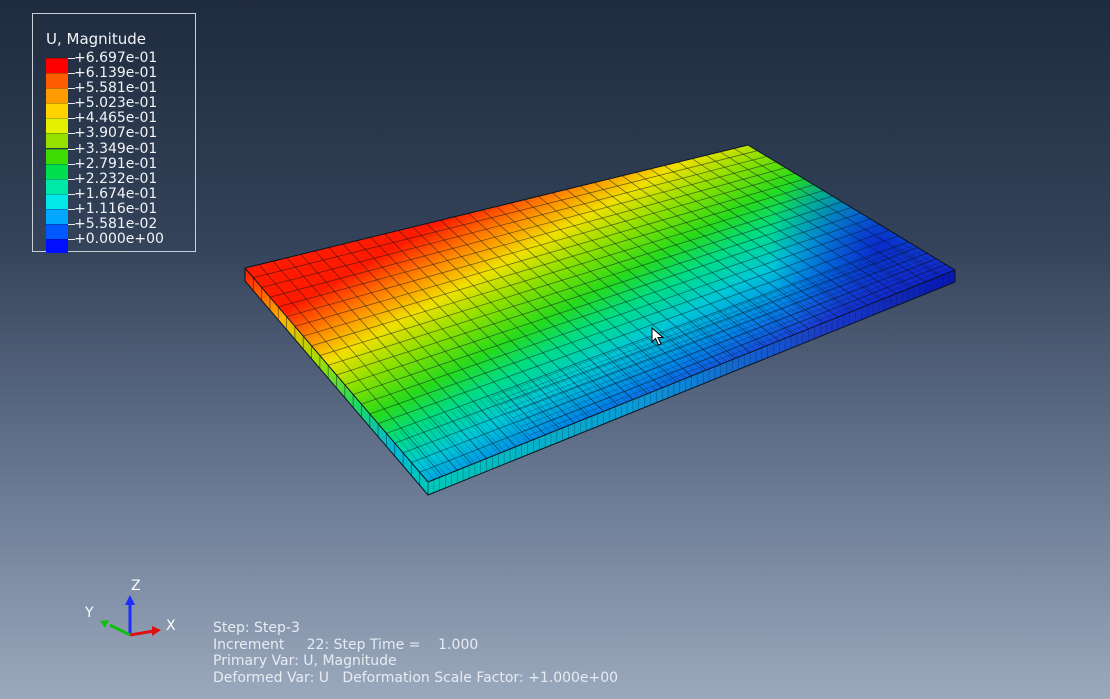 The height and width of the screenshot is (699, 1110). What do you see at coordinates (171, 626) in the screenshot?
I see `axis-label-x: X` at bounding box center [171, 626].